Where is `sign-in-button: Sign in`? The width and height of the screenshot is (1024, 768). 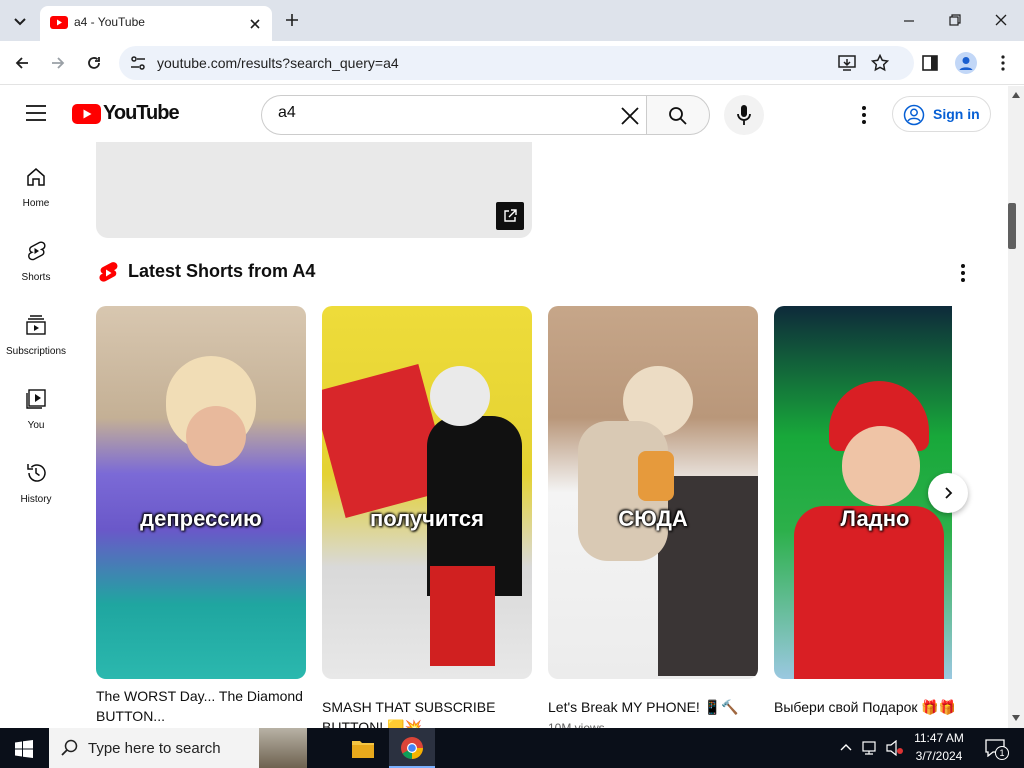 sign-in-button: Sign in is located at coordinates (941, 114).